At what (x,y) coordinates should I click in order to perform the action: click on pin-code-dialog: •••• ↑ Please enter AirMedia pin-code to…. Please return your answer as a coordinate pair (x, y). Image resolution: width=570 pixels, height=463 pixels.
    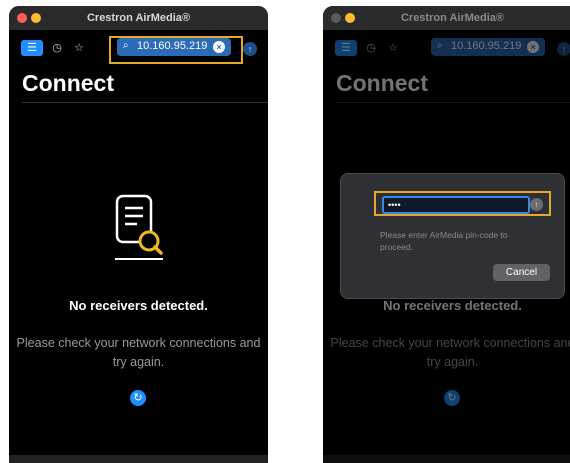
    Looking at the image, I should click on (452, 236).